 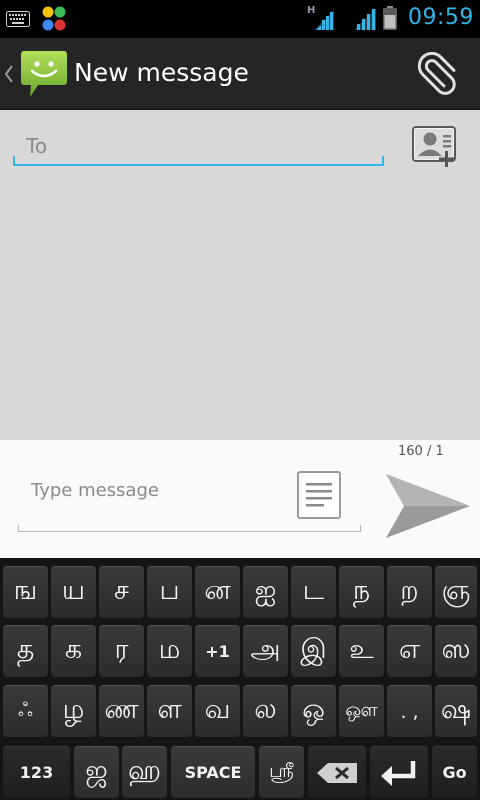 I want to click on key-ma: ம, so click(x=169, y=651).